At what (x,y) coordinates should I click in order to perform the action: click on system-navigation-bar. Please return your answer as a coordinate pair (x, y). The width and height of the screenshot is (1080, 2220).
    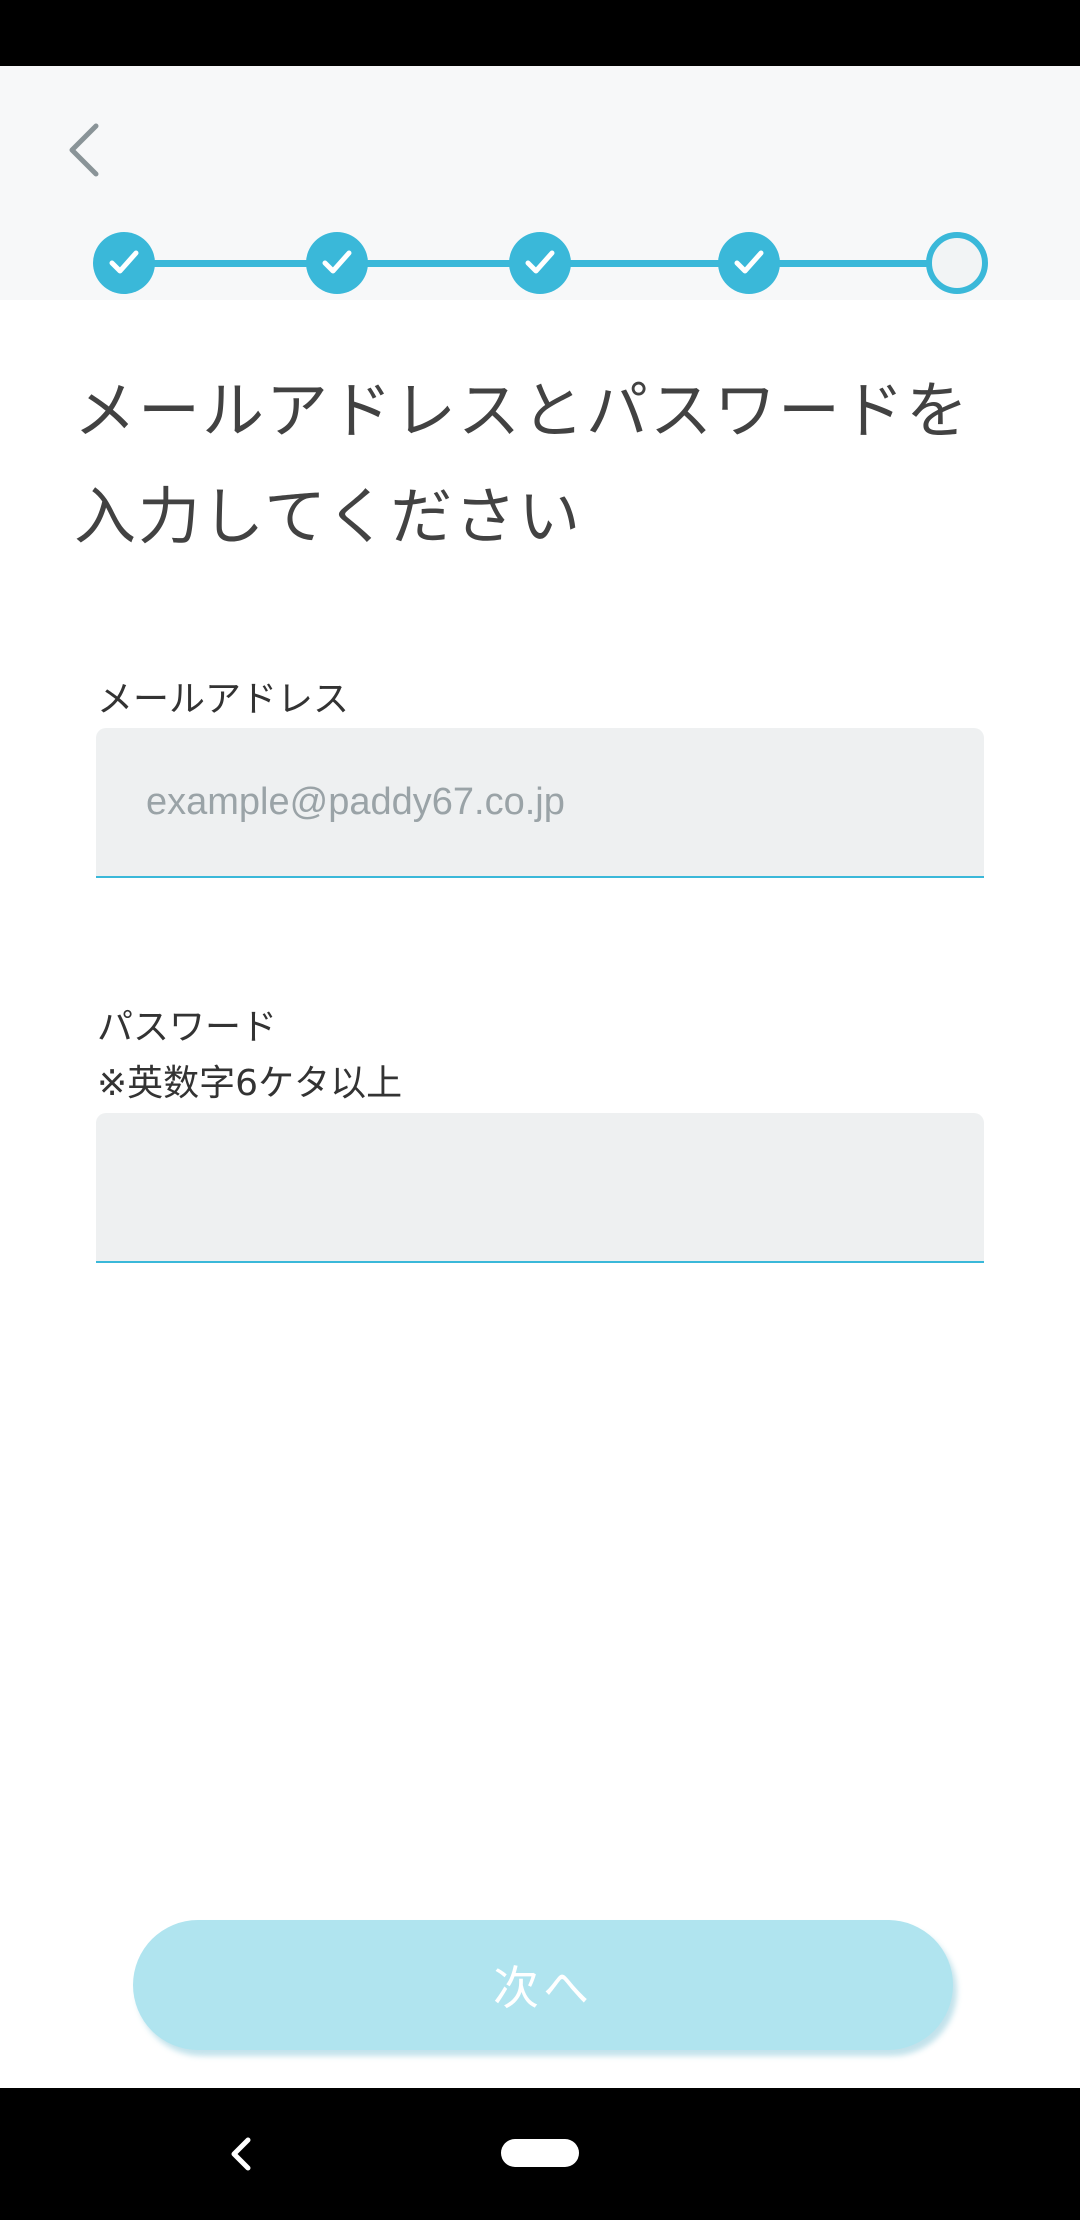
    Looking at the image, I should click on (540, 2154).